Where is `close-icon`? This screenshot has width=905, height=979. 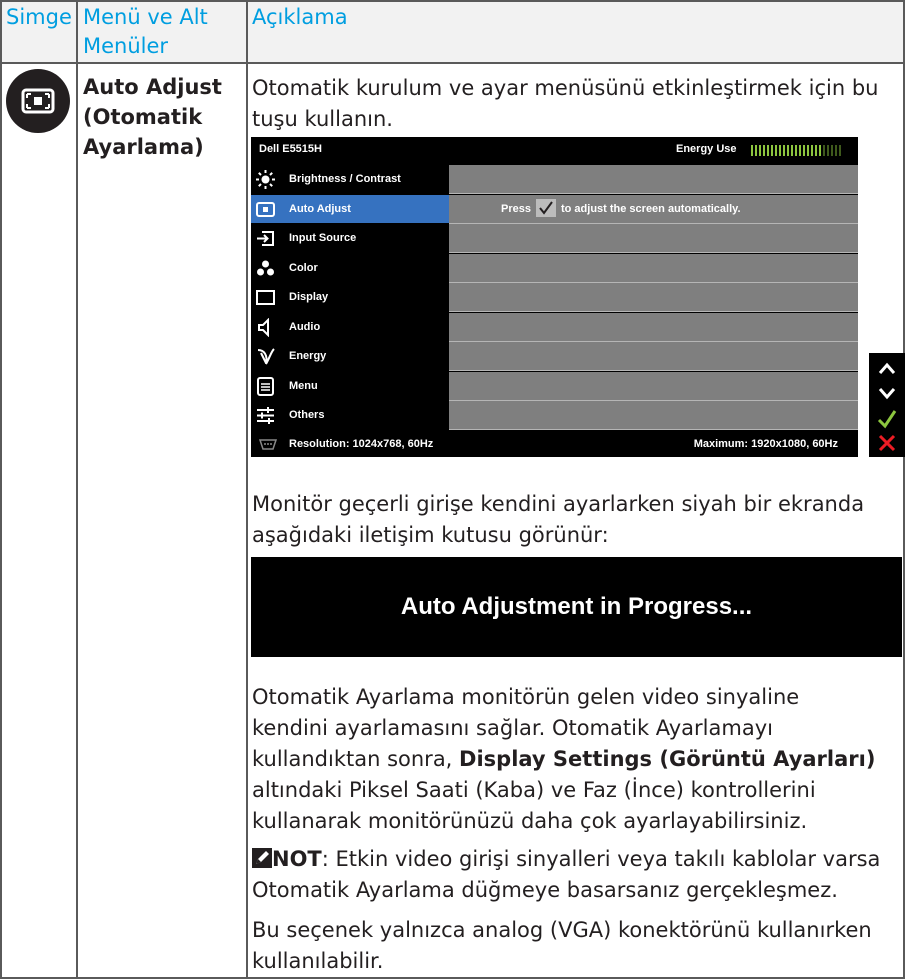
close-icon is located at coordinates (887, 443).